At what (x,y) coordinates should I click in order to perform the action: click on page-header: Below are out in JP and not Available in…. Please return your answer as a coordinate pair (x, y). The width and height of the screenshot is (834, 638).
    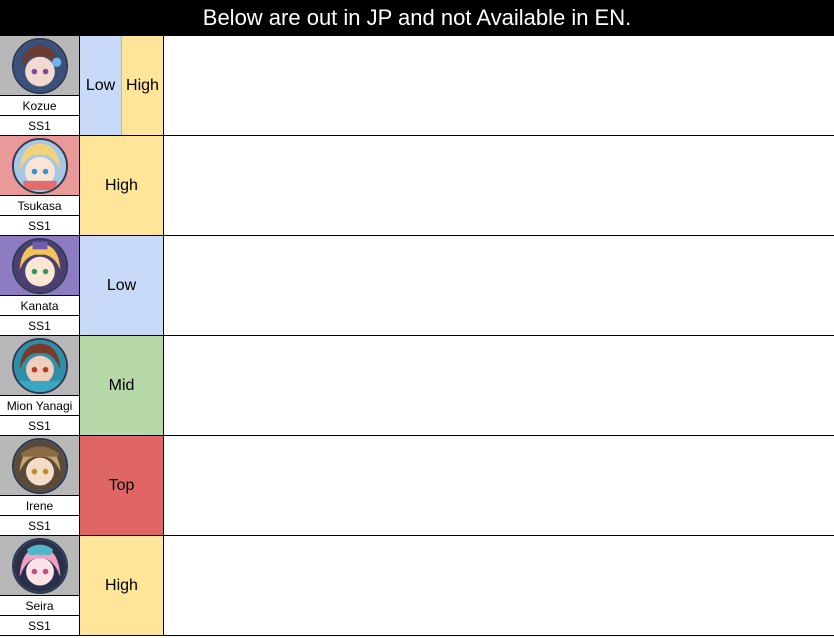
    Looking at the image, I should click on (417, 18).